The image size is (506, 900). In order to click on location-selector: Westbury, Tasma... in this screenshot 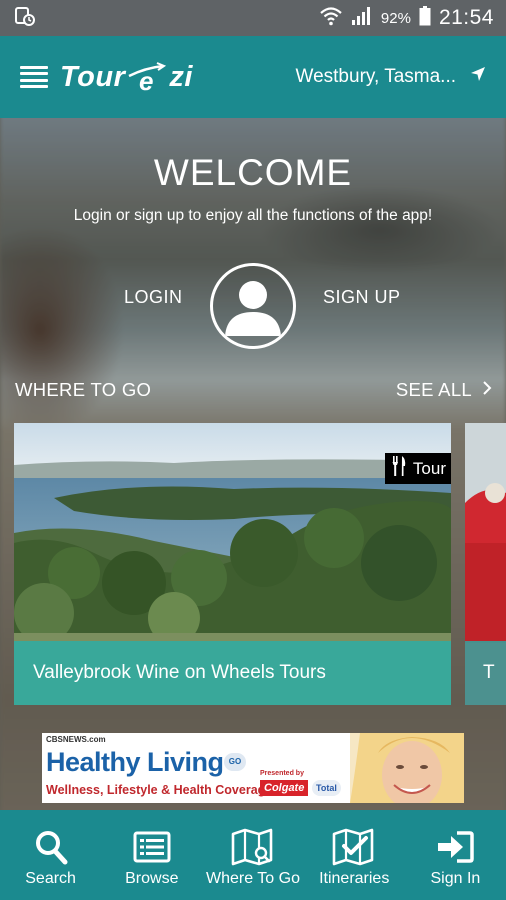, I will do `click(391, 77)`.